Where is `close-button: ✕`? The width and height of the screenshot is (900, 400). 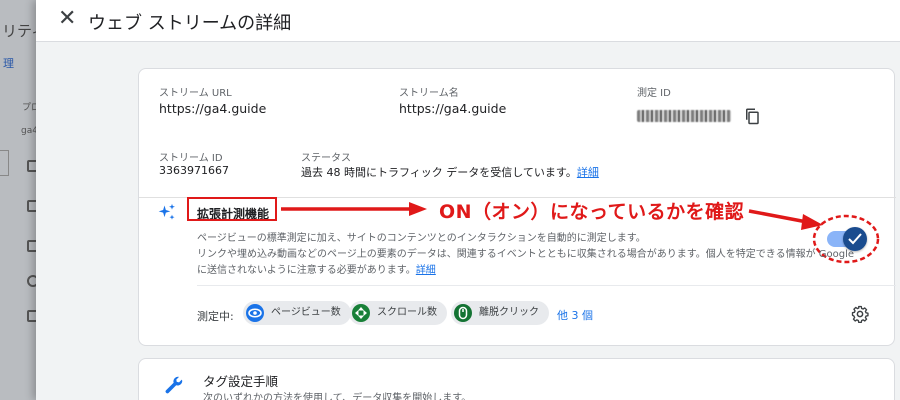 close-button: ✕ is located at coordinates (67, 19).